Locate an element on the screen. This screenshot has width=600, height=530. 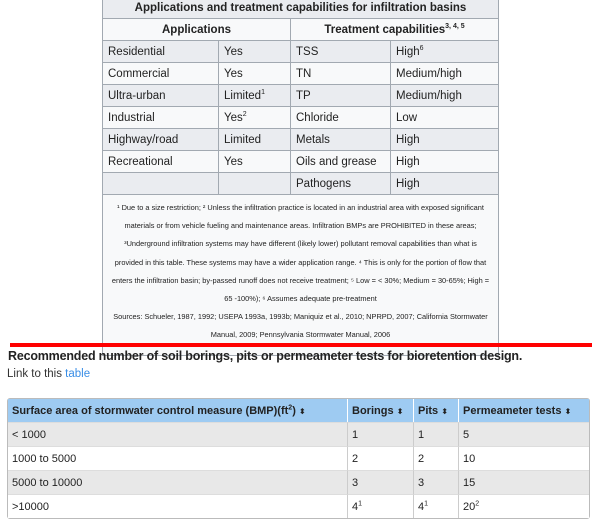
column-header-permeameter-tests: Permeameter tests ⬍ is located at coordinates (524, 410).